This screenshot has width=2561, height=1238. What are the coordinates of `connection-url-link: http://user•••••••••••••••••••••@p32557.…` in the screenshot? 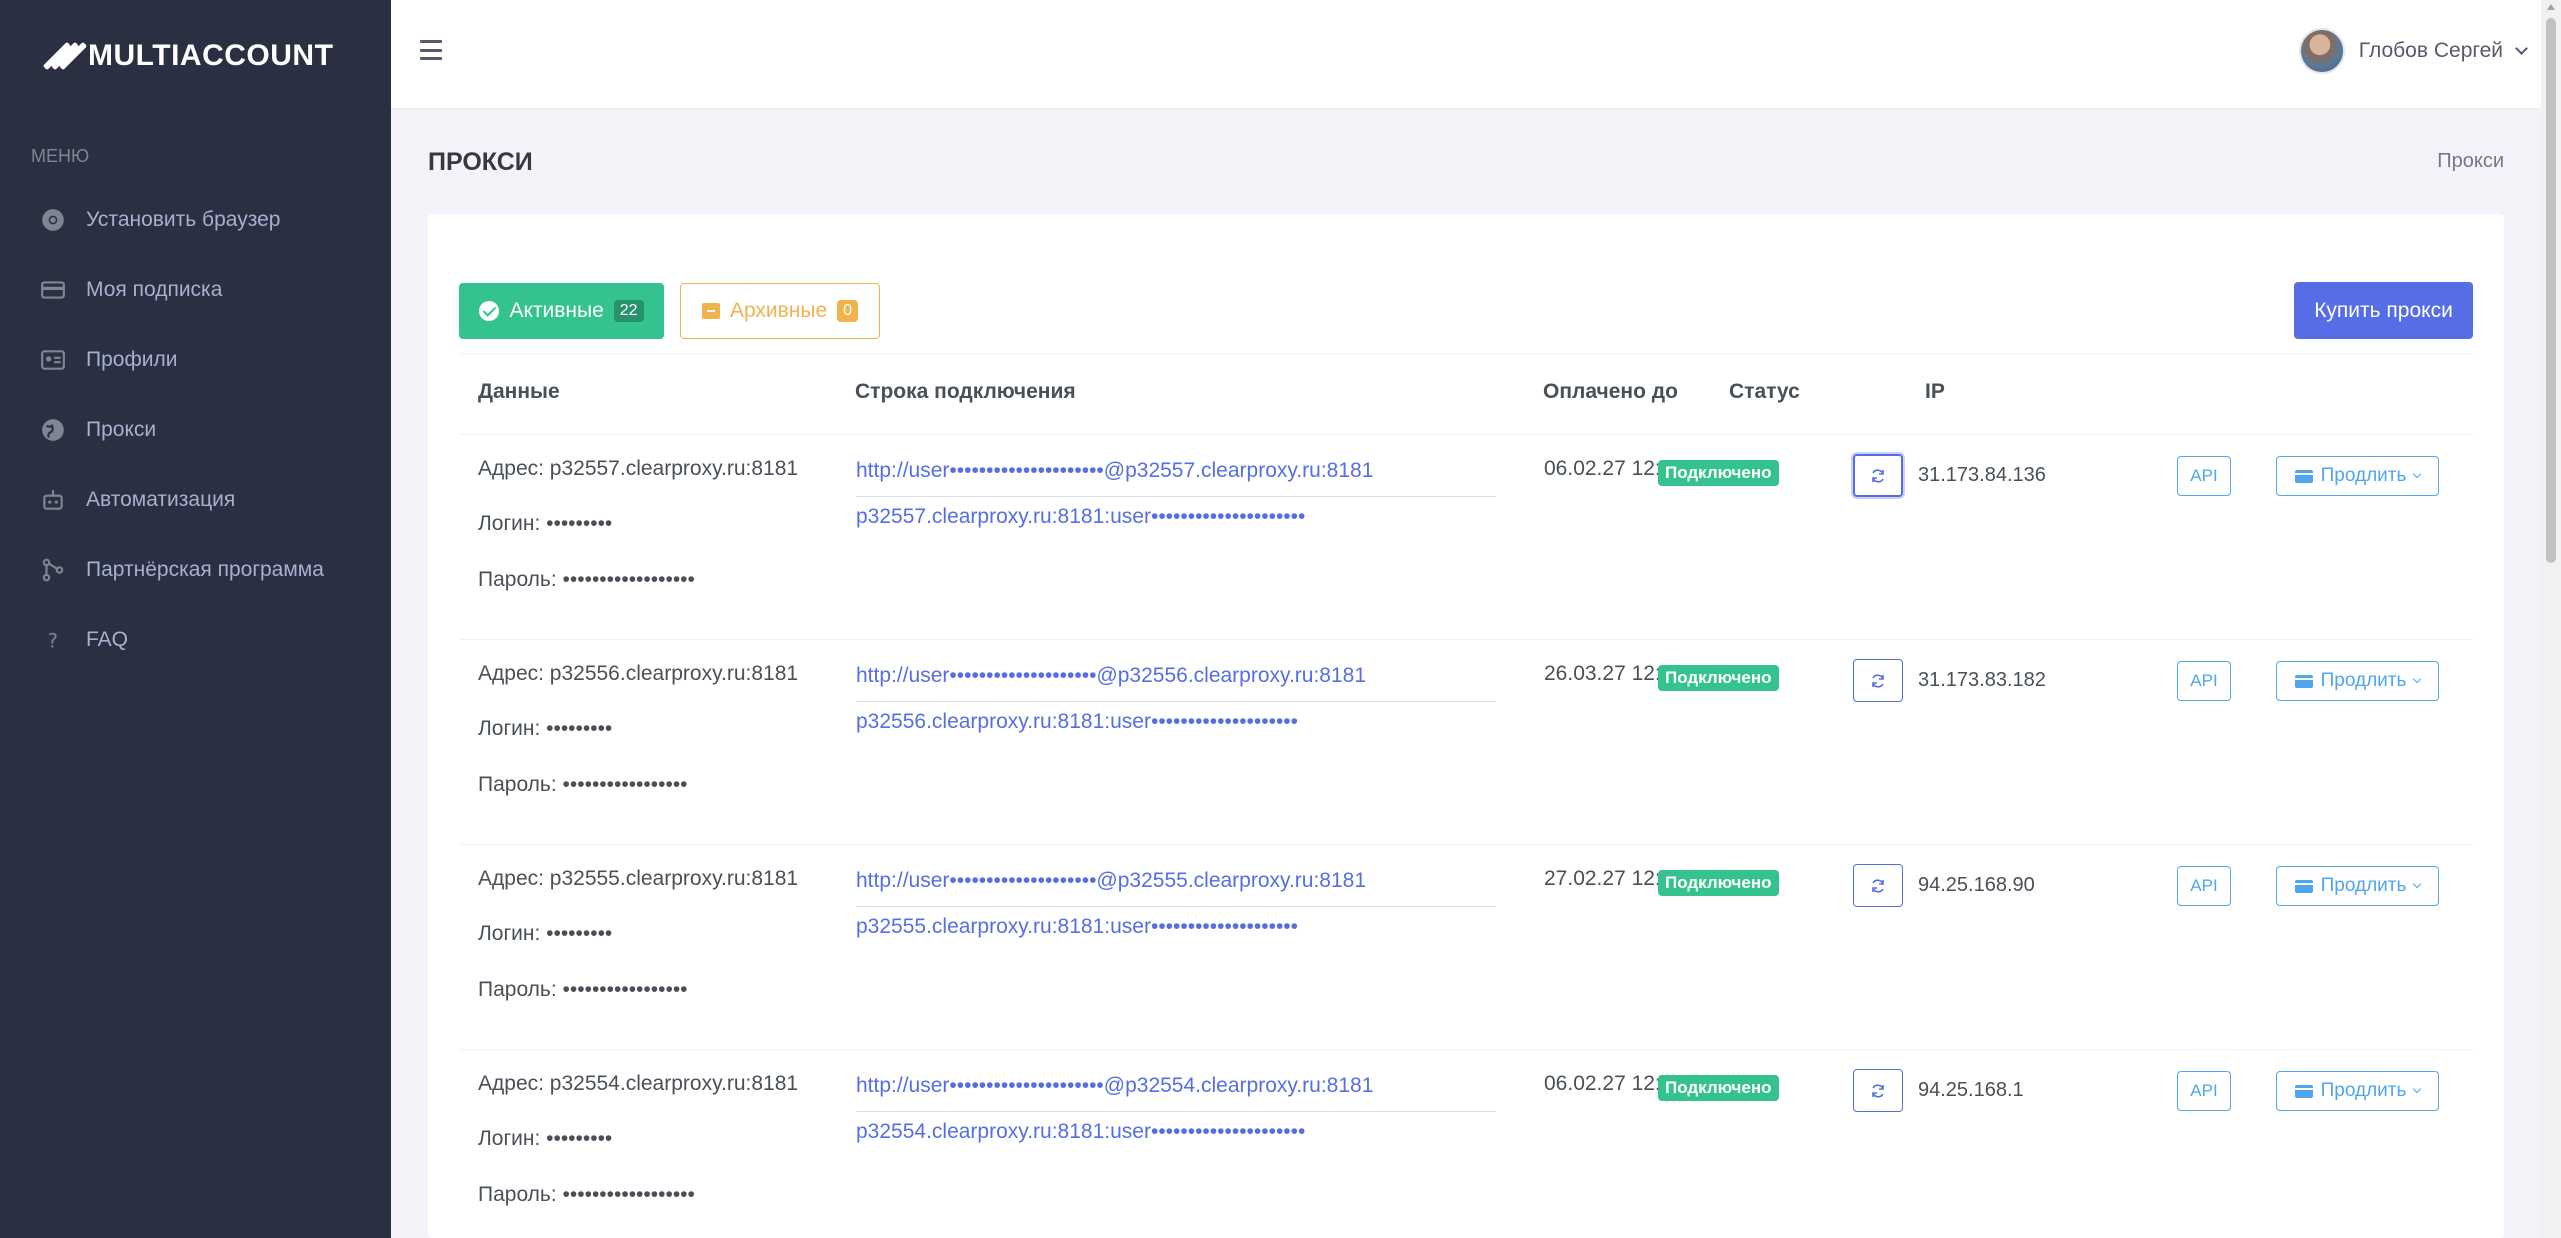 It's located at (1114, 471).